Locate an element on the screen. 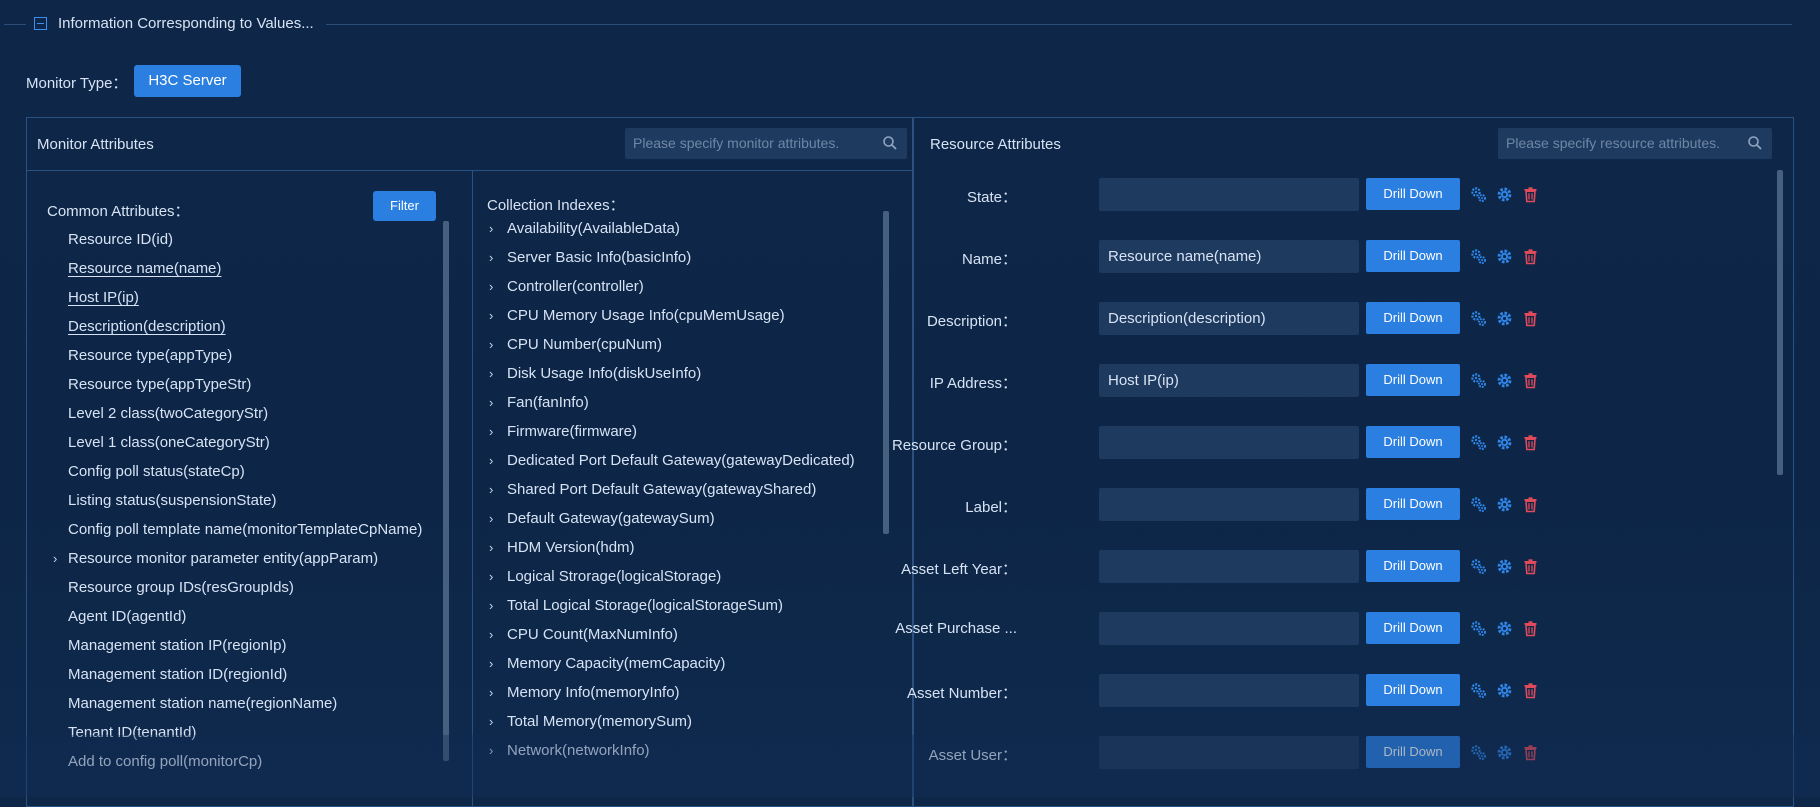  common-attribute-item: Resource type(appTypeStr) is located at coordinates (245, 384).